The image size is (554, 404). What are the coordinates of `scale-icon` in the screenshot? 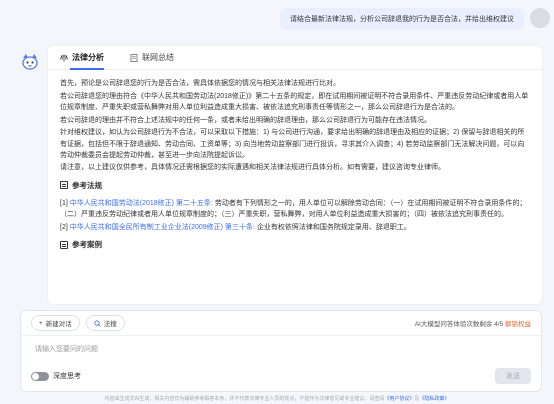 It's located at (64, 57).